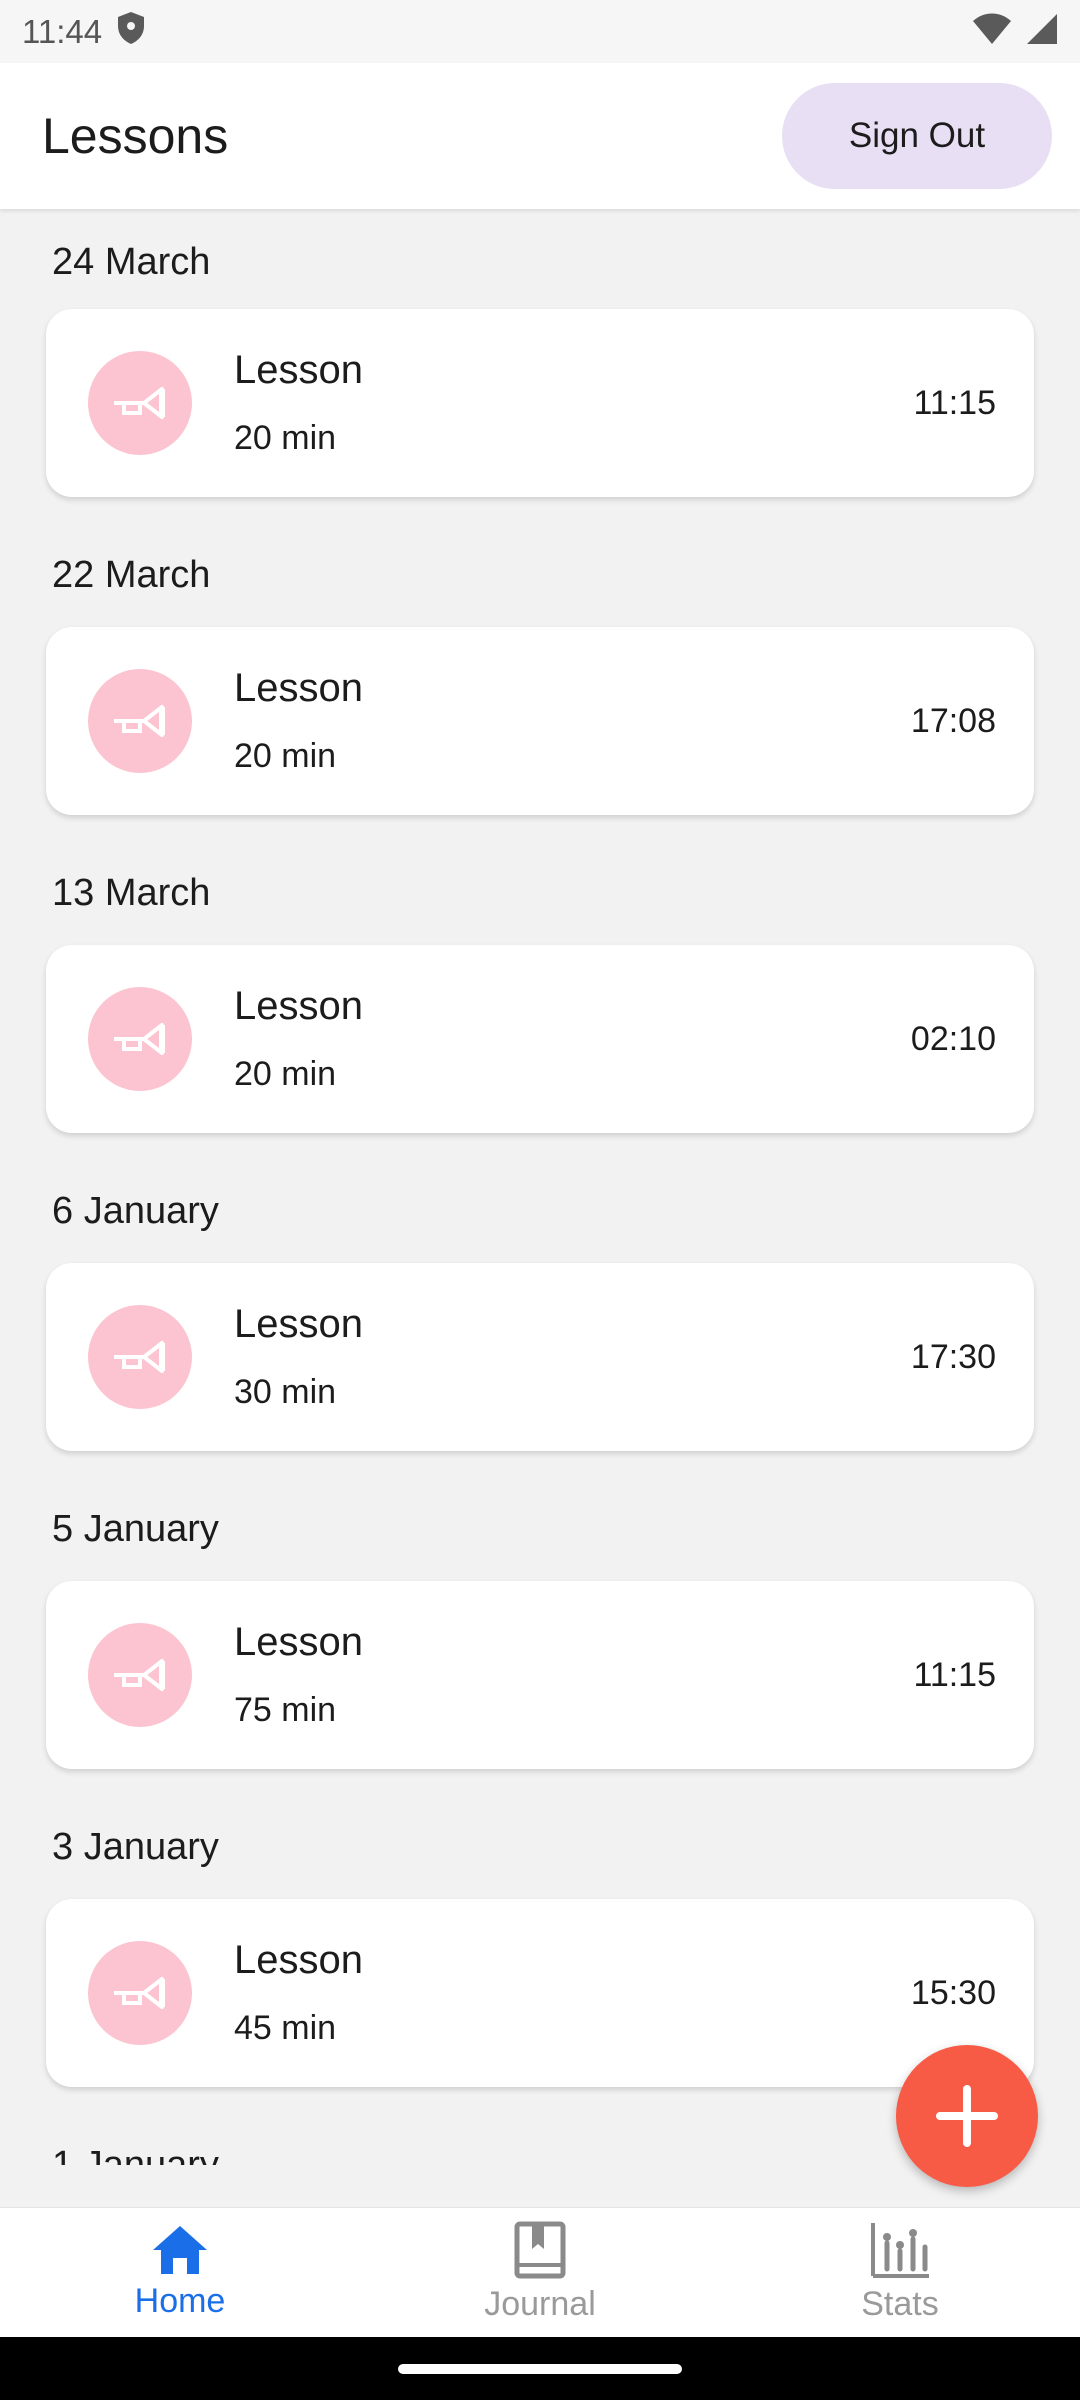 This screenshot has width=1080, height=2400. I want to click on lesson-card: Lesson 20 min 17:08, so click(540, 721).